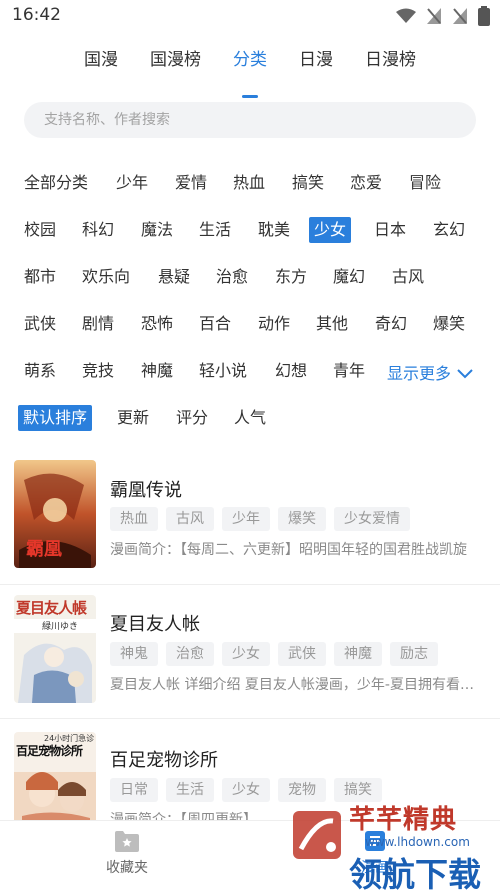 Image resolution: width=500 pixels, height=896 pixels. Describe the element at coordinates (372, 519) in the screenshot. I see `comic-tag: 少女爱情` at that location.